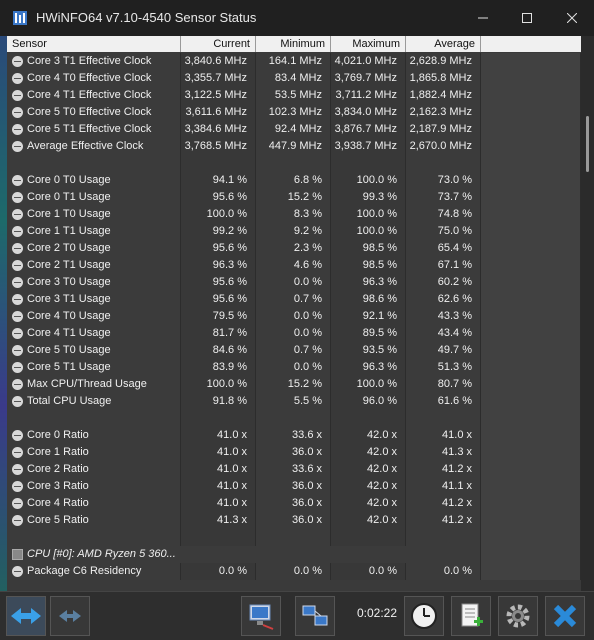 Image resolution: width=594 pixels, height=640 pixels. I want to click on sensor-name: Core 3 T1 Effective Clock, so click(89, 61).